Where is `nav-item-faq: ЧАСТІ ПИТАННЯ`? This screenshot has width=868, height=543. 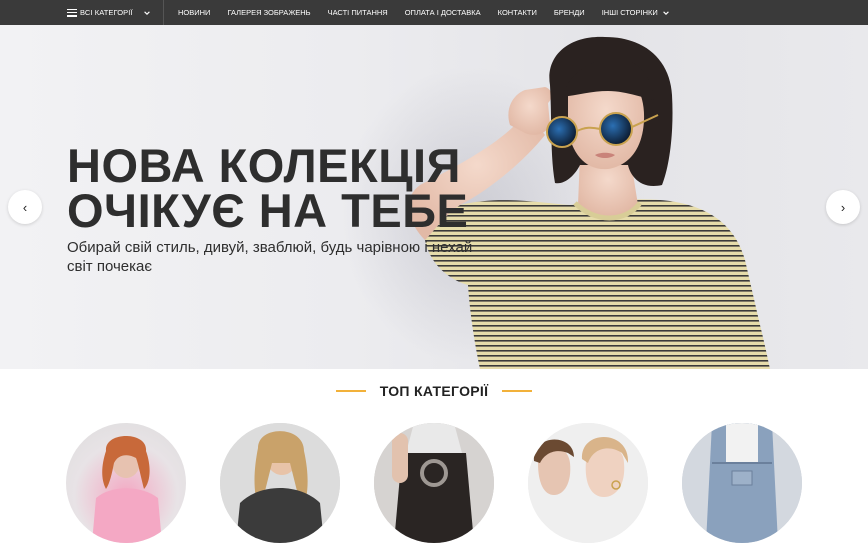 nav-item-faq: ЧАСТІ ПИТАННЯ is located at coordinates (358, 12).